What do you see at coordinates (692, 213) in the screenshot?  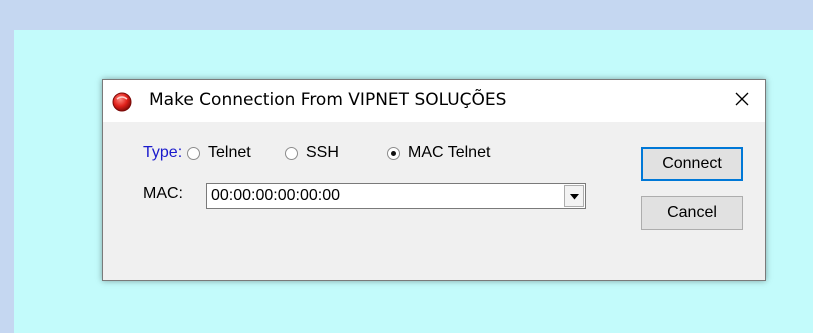 I see `cancel-button: Cancel` at bounding box center [692, 213].